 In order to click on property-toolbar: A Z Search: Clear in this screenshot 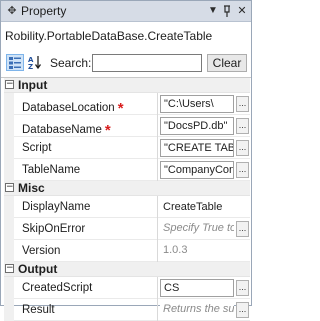, I will do `click(126, 63)`.